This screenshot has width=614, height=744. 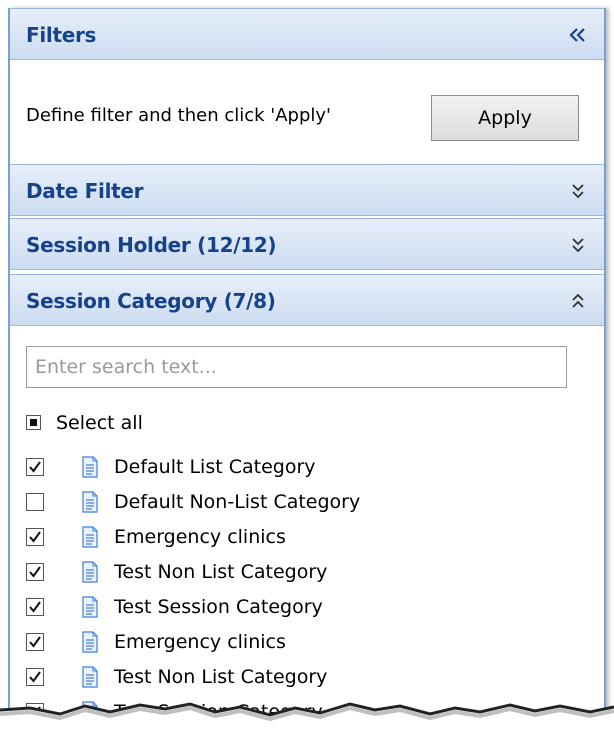 I want to click on torn-edge, so click(x=307, y=723).